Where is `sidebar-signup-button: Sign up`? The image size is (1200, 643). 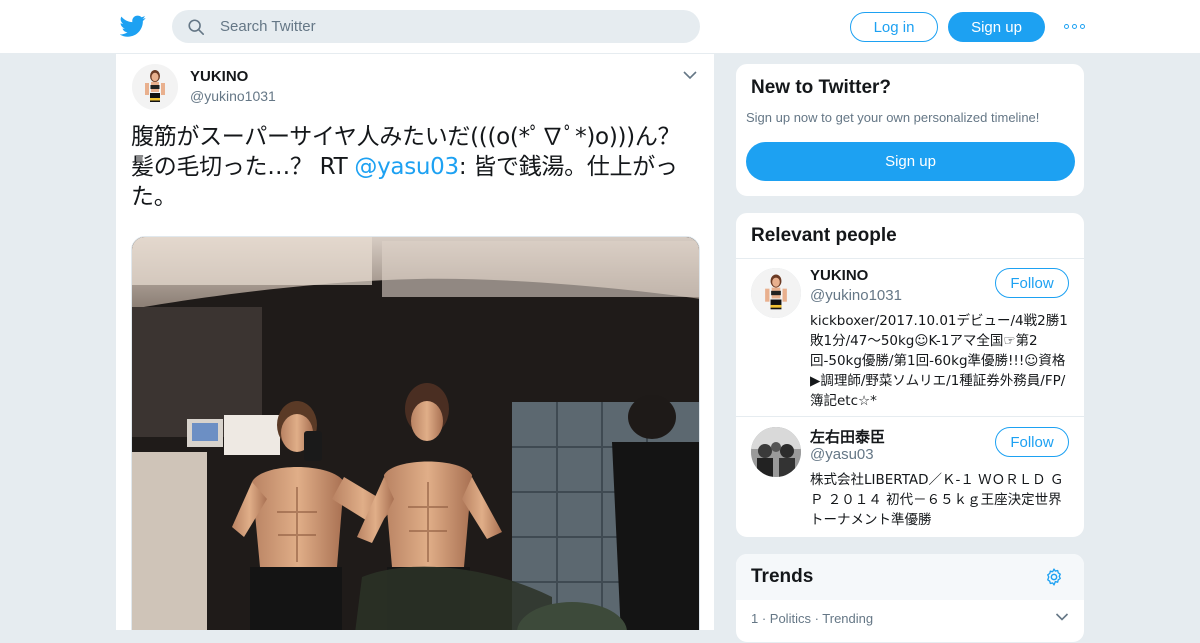 sidebar-signup-button: Sign up is located at coordinates (910, 161).